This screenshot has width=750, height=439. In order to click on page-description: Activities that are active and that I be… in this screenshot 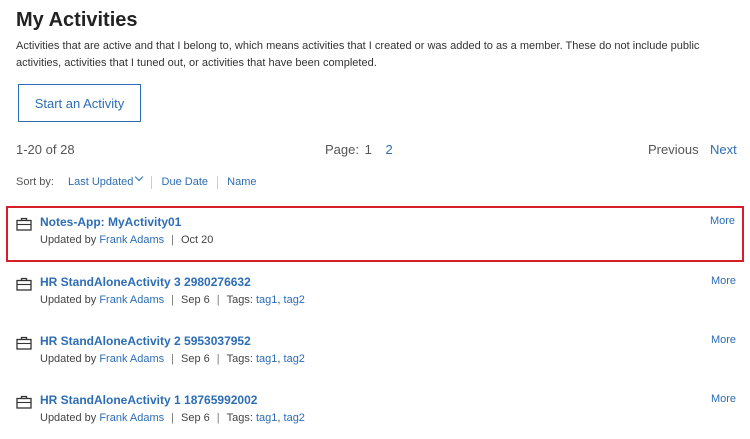, I will do `click(358, 54)`.